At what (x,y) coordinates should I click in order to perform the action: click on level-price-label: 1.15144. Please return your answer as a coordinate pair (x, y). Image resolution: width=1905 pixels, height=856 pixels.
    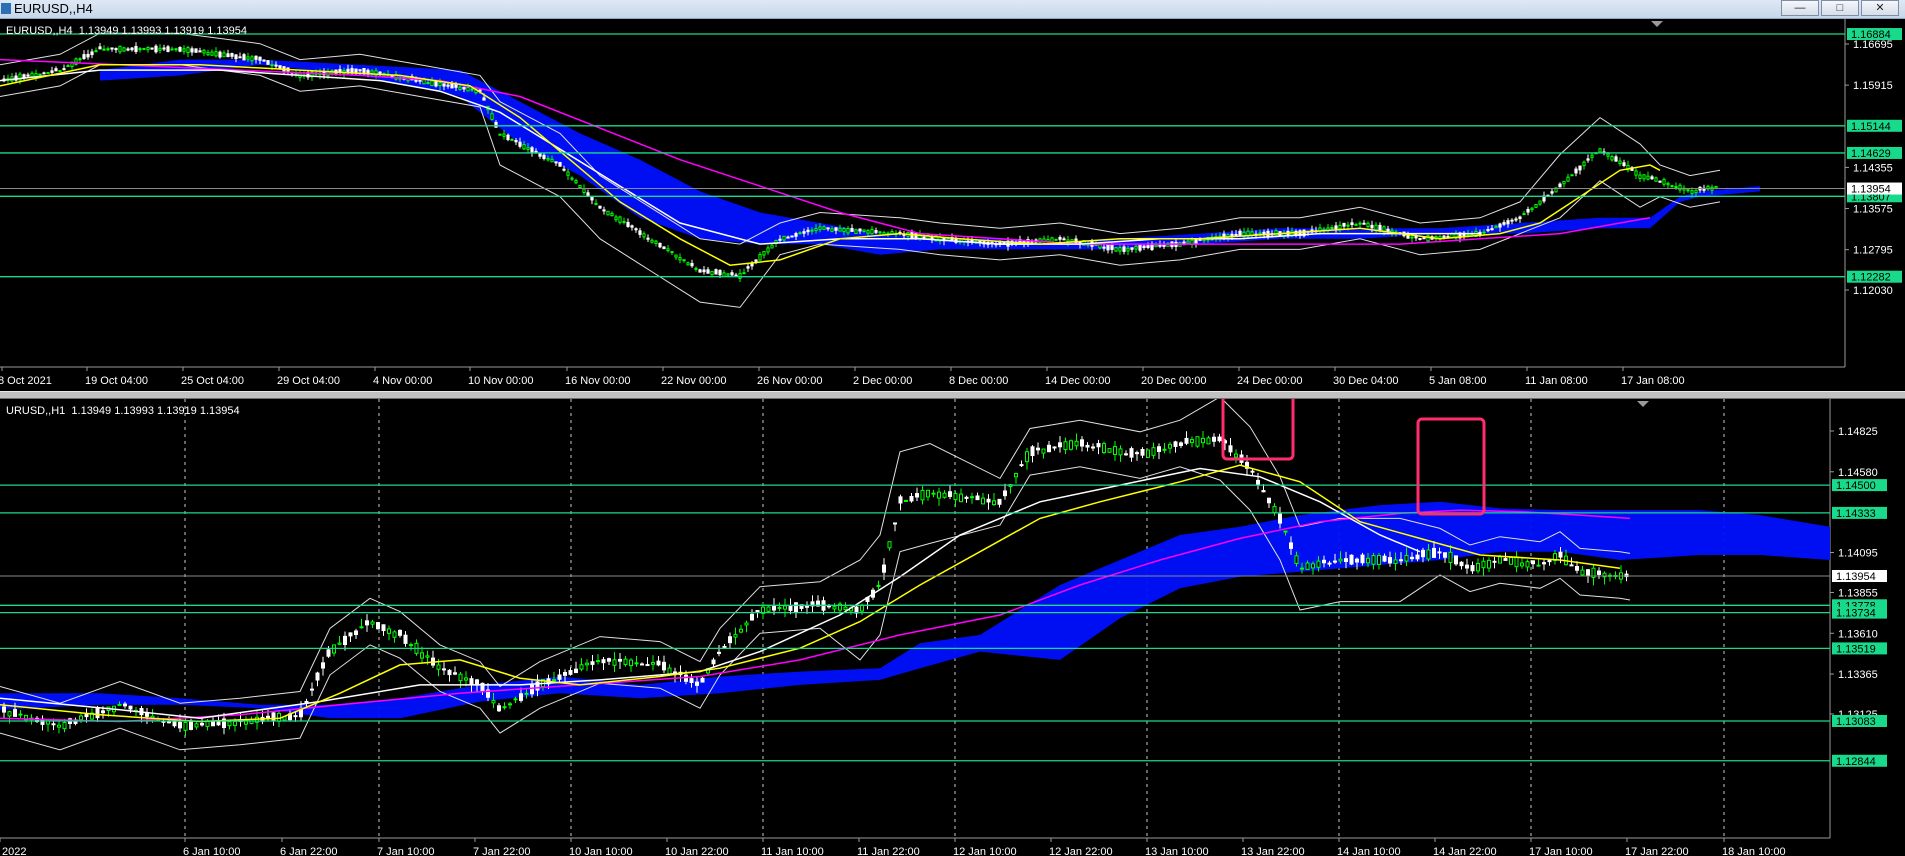
    Looking at the image, I should click on (1871, 127).